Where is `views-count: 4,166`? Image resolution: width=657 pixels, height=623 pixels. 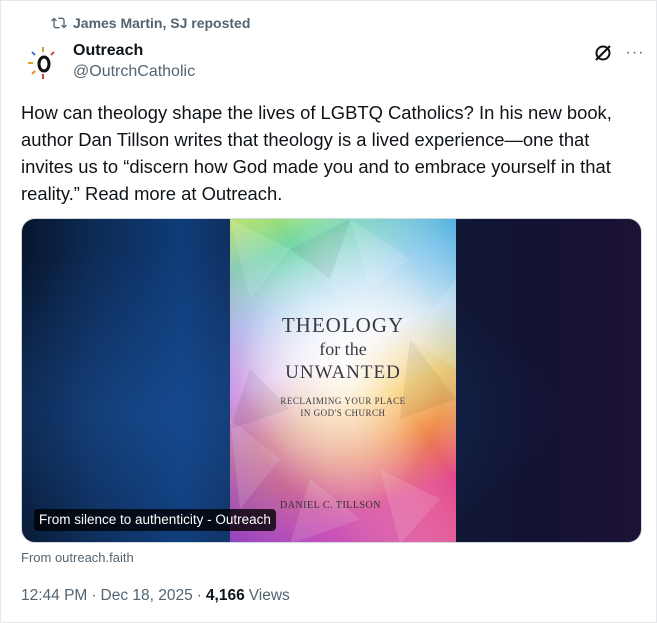 views-count: 4,166 is located at coordinates (225, 595).